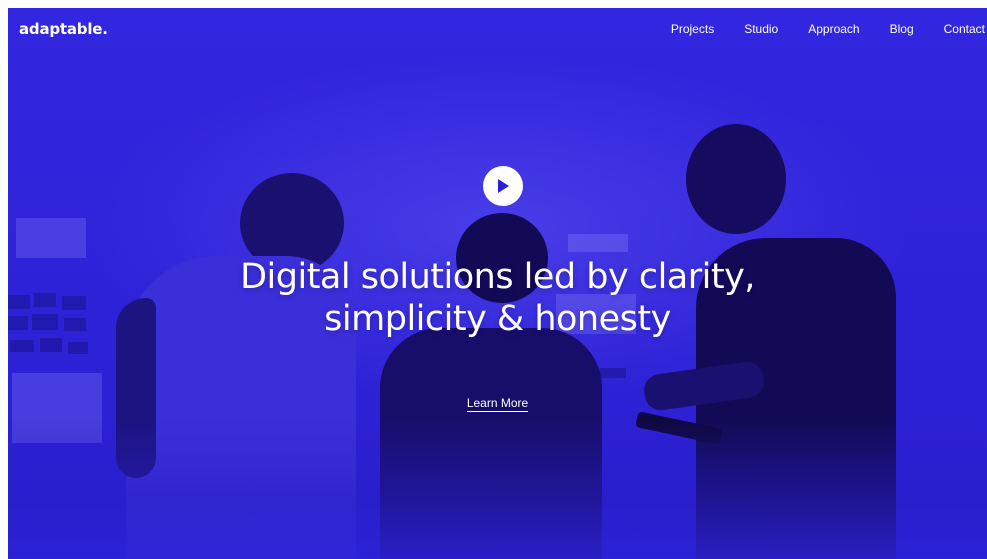 Image resolution: width=987 pixels, height=559 pixels. What do you see at coordinates (736, 179) in the screenshot?
I see `person-right` at bounding box center [736, 179].